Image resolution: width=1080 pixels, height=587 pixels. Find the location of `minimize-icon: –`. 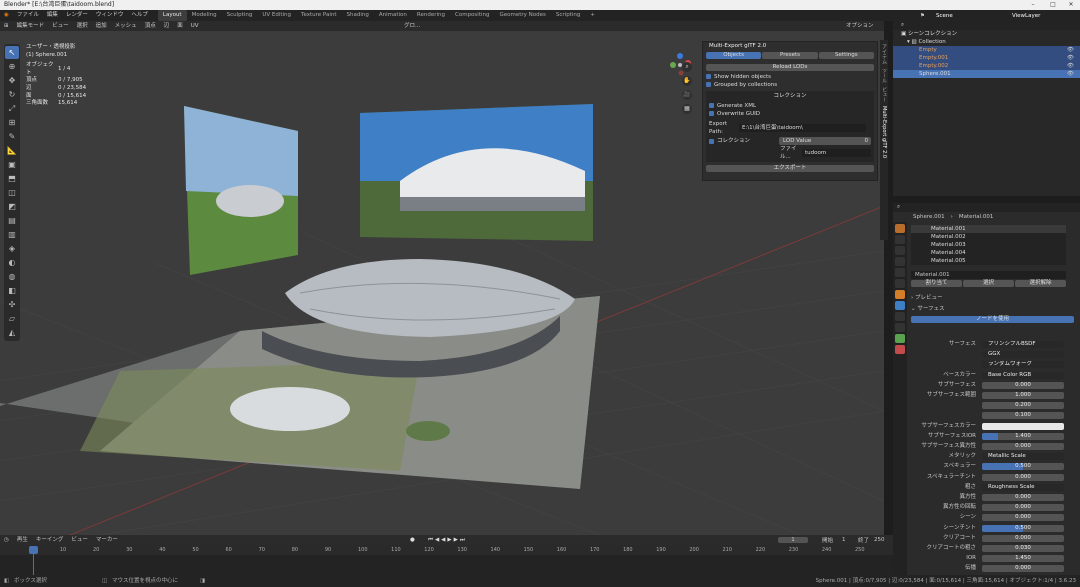

minimize-icon: – is located at coordinates (1033, 5).